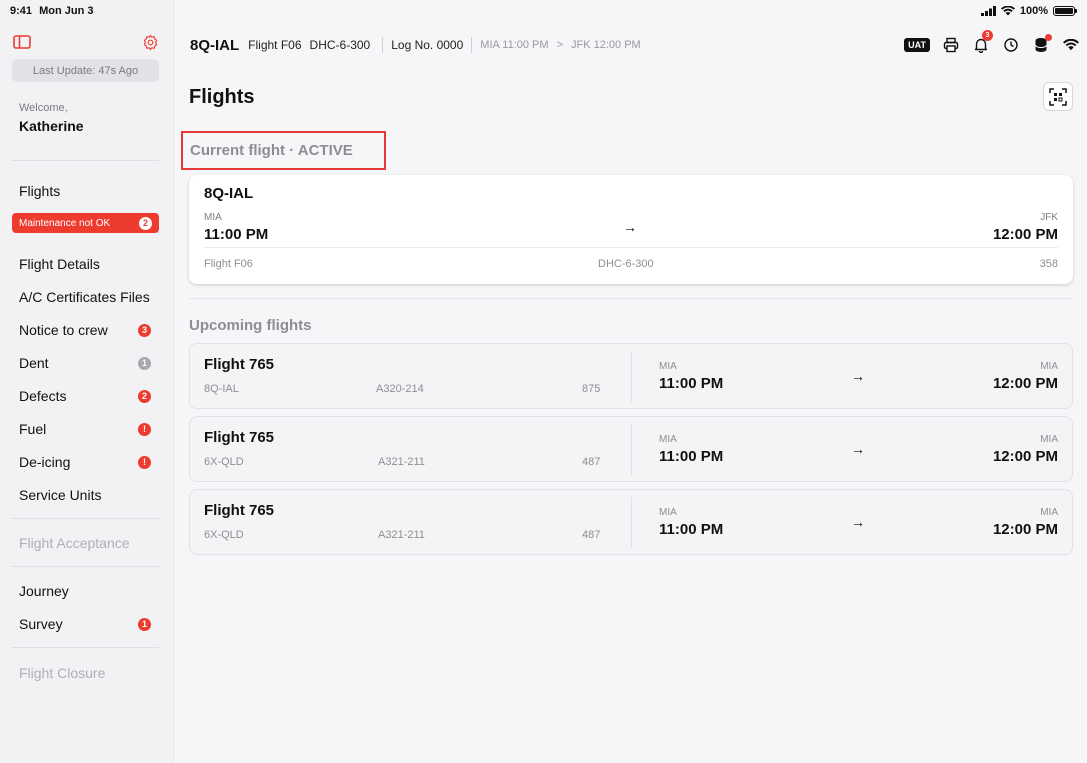 The image size is (1087, 763). Describe the element at coordinates (144, 396) in the screenshot. I see `defects-count-badge: 2` at that location.